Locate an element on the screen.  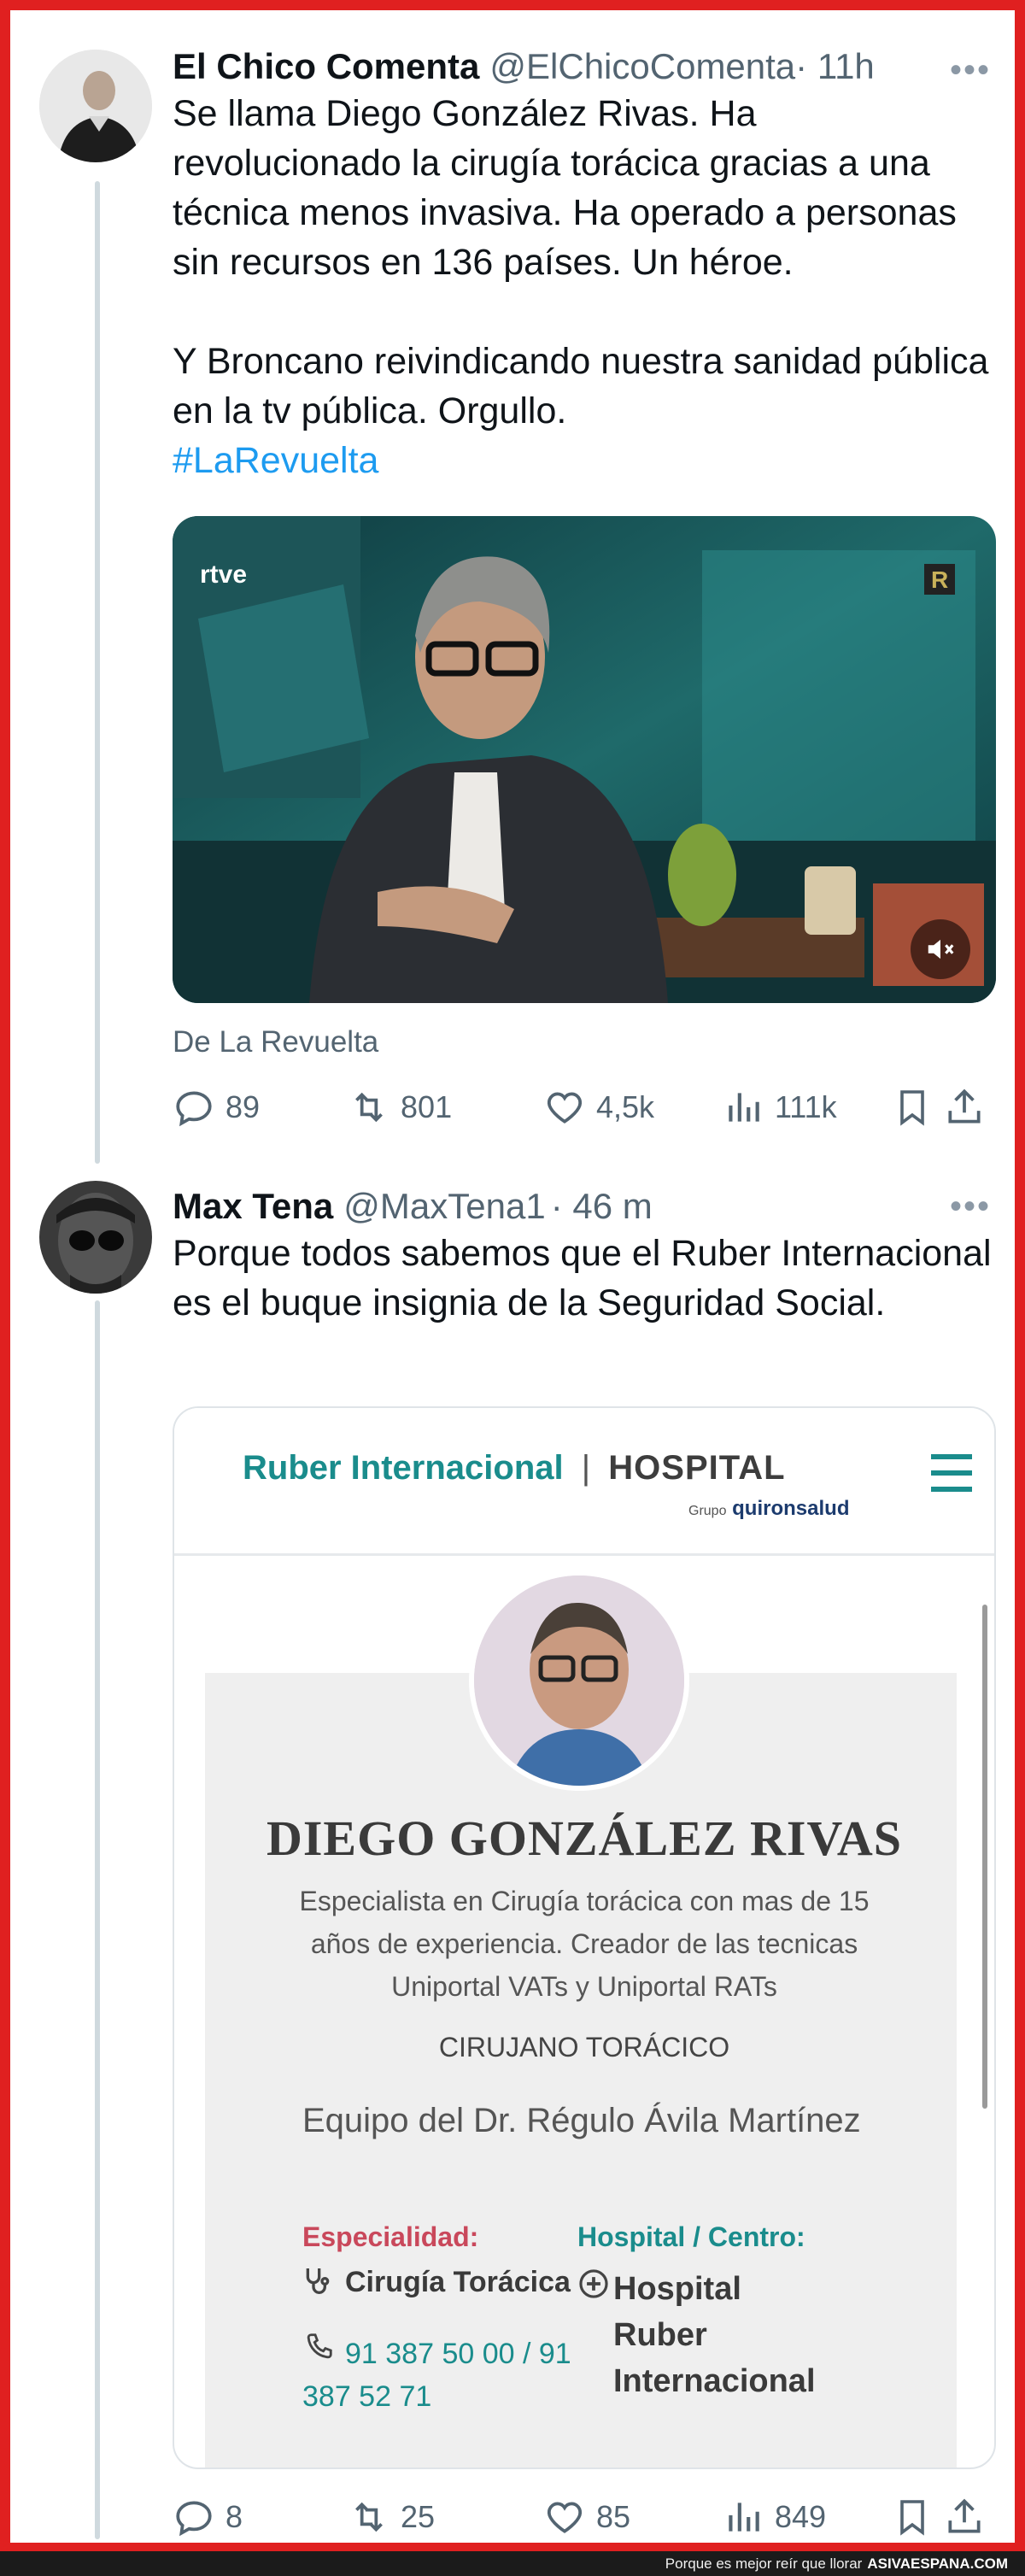
tweet-header: El Chico Comenta @ElChicoComenta · 11h is located at coordinates (583, 66).